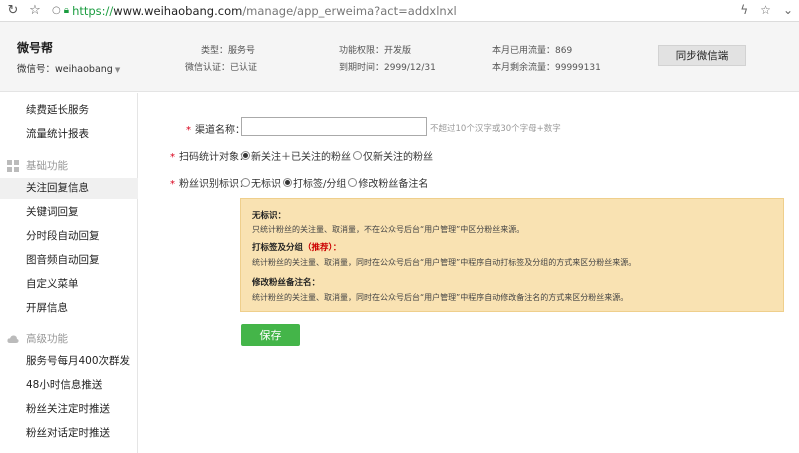 This screenshot has width=799, height=453. Describe the element at coordinates (296, 155) in the screenshot. I see `scan-option-new-and-existing: 新关注＋已关注的粉丝` at that location.